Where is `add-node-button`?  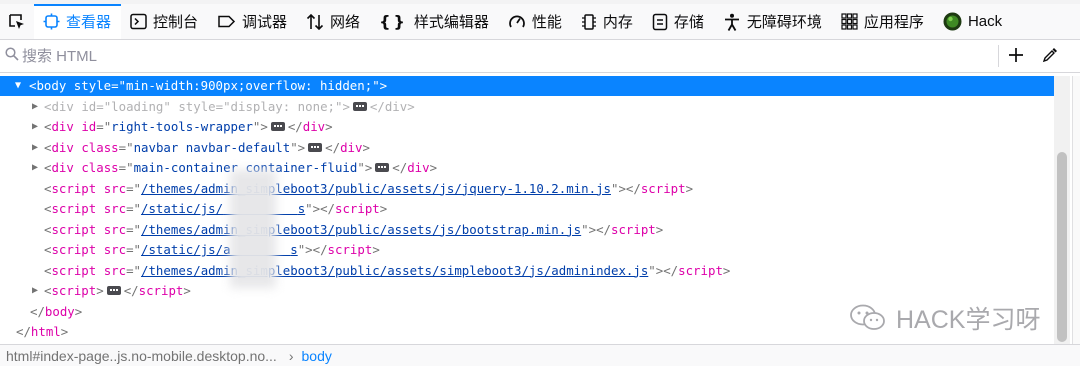
add-node-button is located at coordinates (1016, 55).